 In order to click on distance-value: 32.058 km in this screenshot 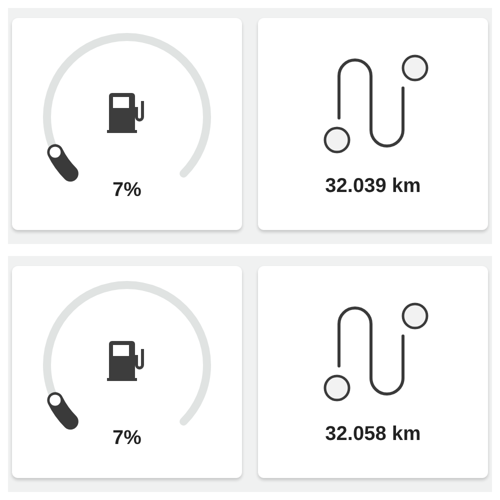, I will do `click(373, 434)`.